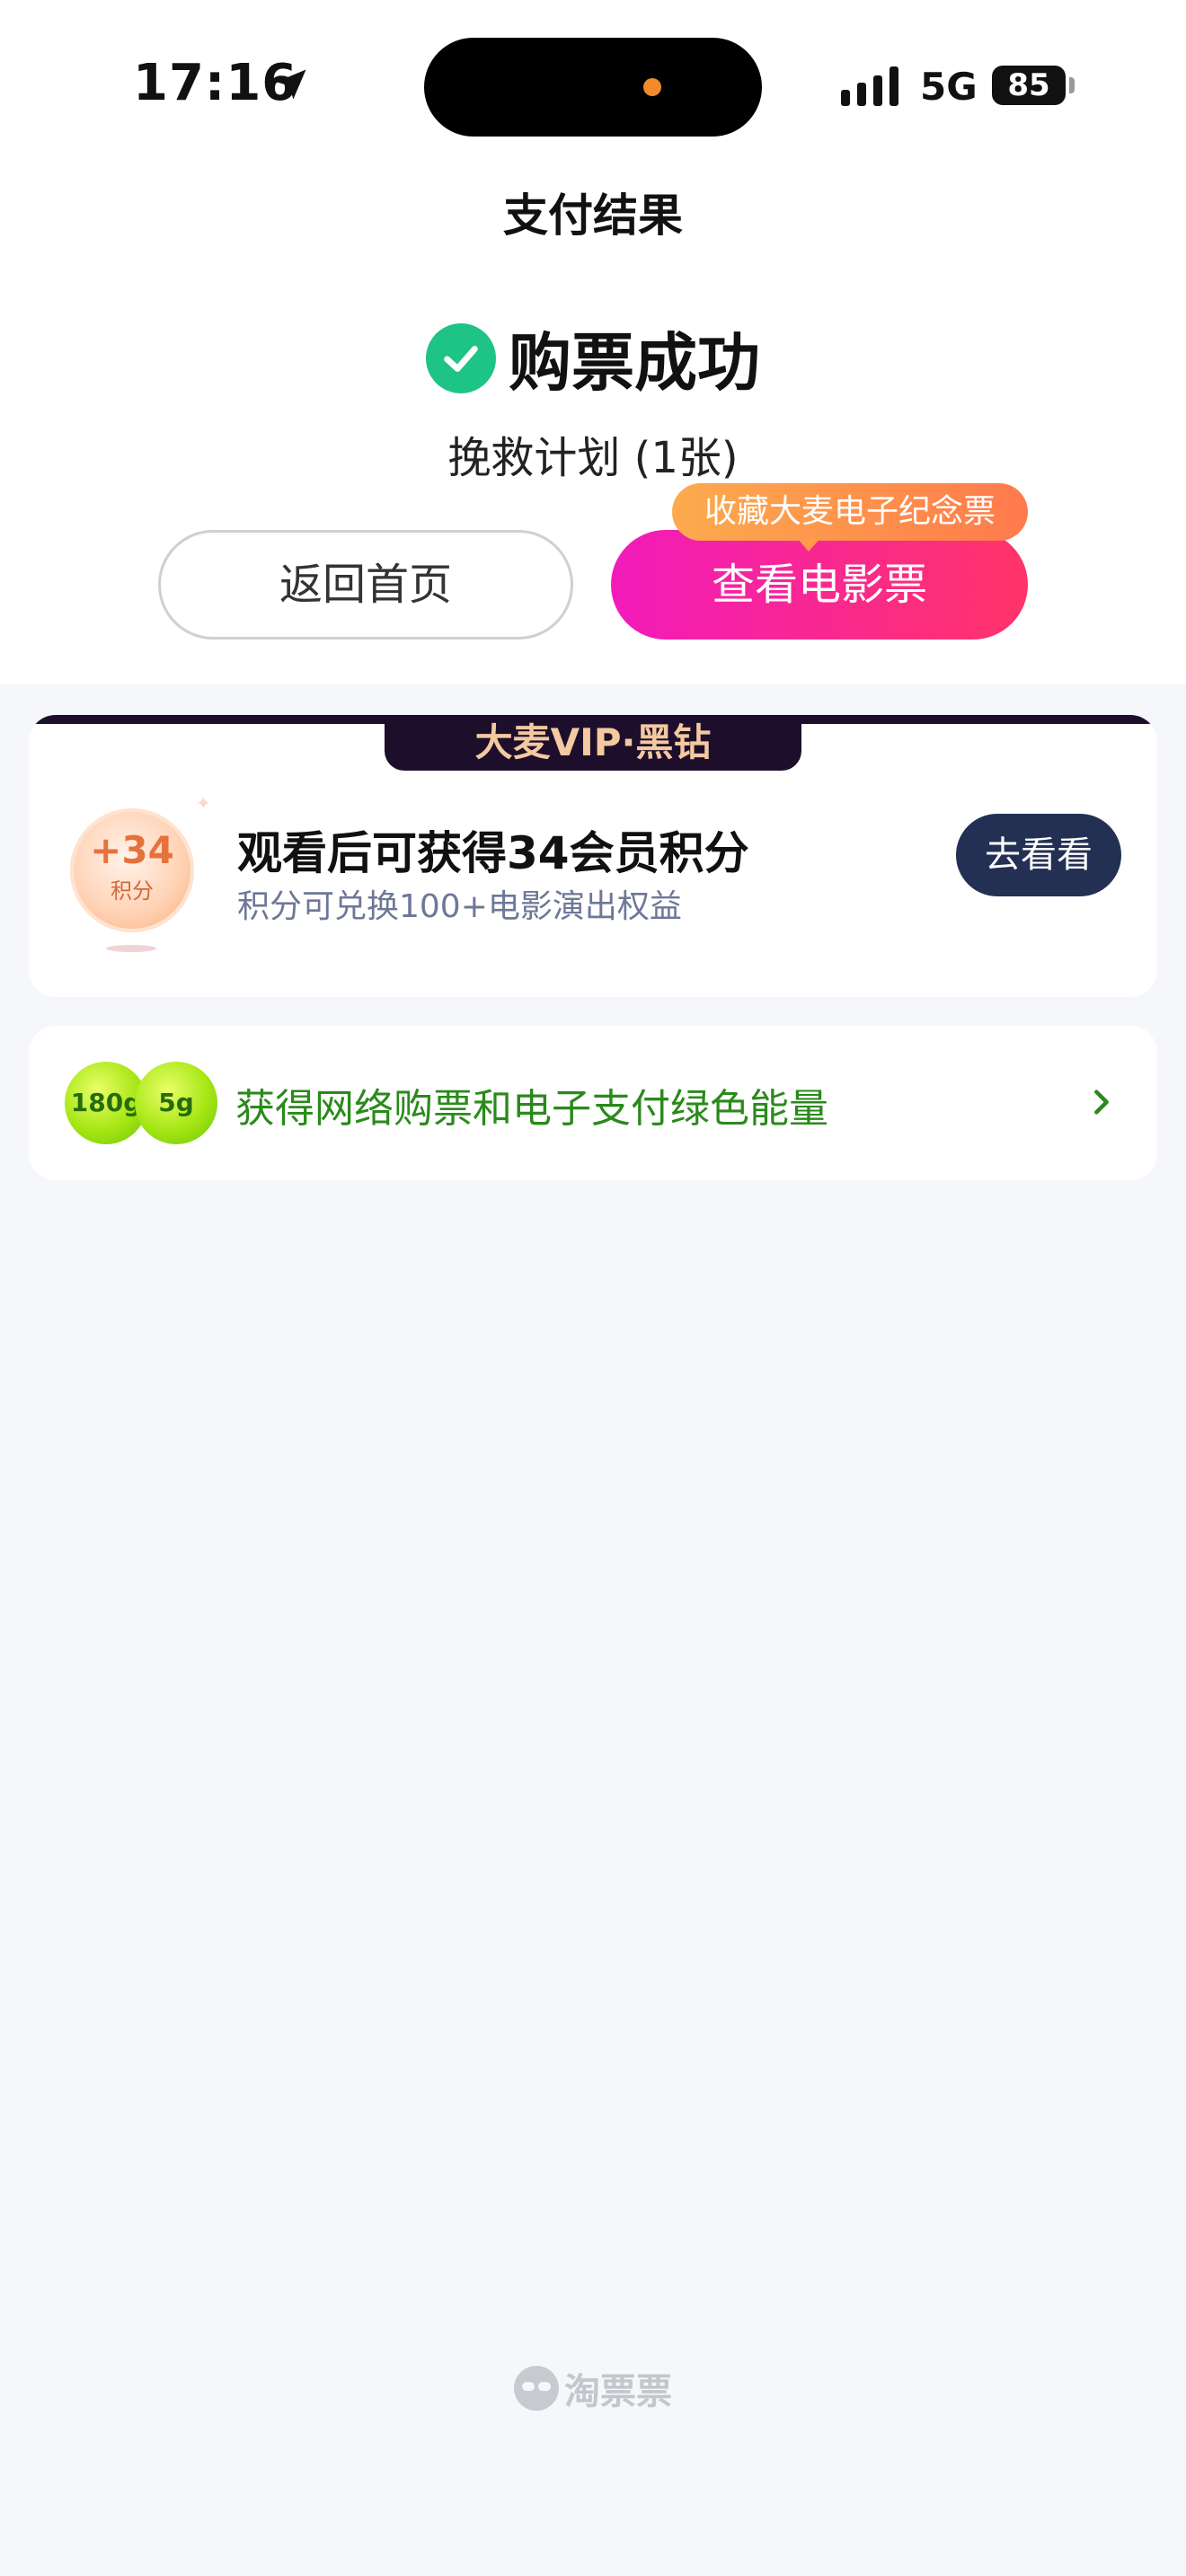  I want to click on success-text: 购票成功, so click(634, 363).